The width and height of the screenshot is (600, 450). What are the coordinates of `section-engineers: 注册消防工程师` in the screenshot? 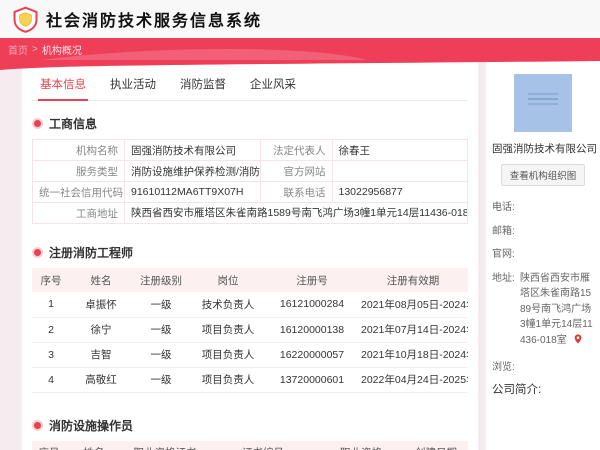 It's located at (251, 252).